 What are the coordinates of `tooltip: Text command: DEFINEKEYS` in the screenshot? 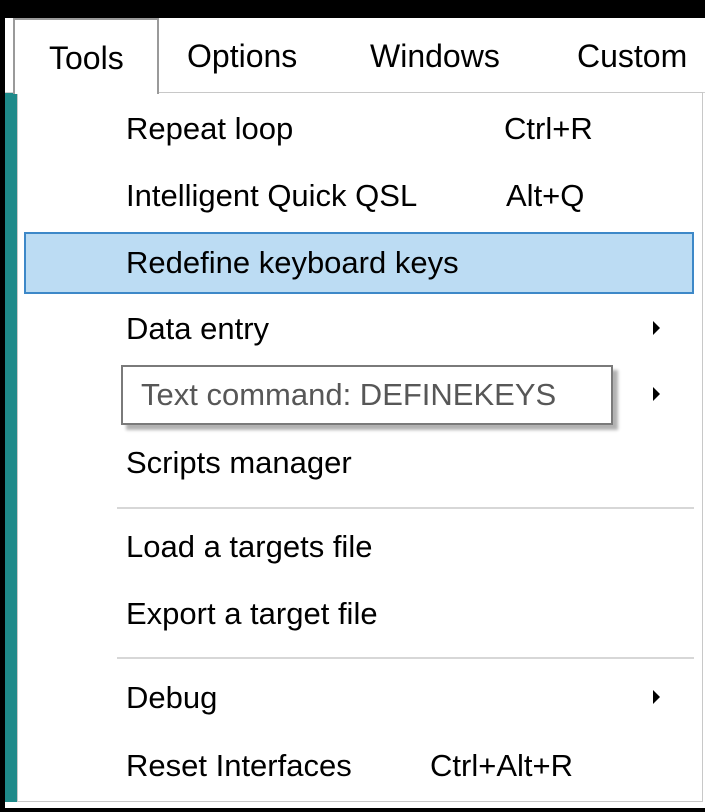 It's located at (367, 395).